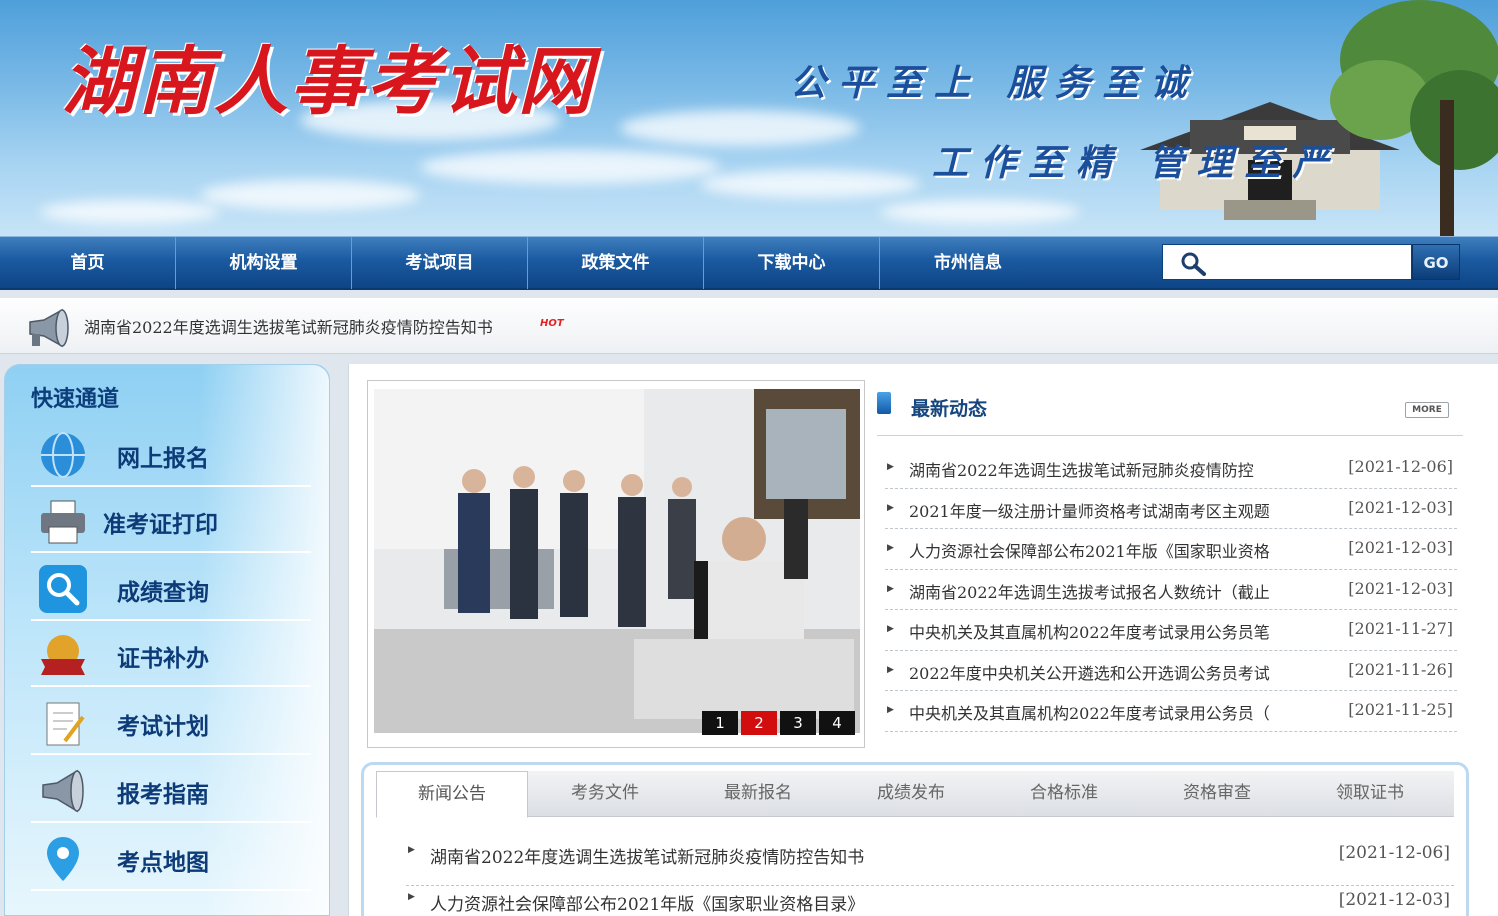 Image resolution: width=1498 pixels, height=916 pixels. I want to click on news-row: ▶ 人力资源社会保障部公布2021年版《国家职业资格 [2021-12-03], so click(1171, 549).